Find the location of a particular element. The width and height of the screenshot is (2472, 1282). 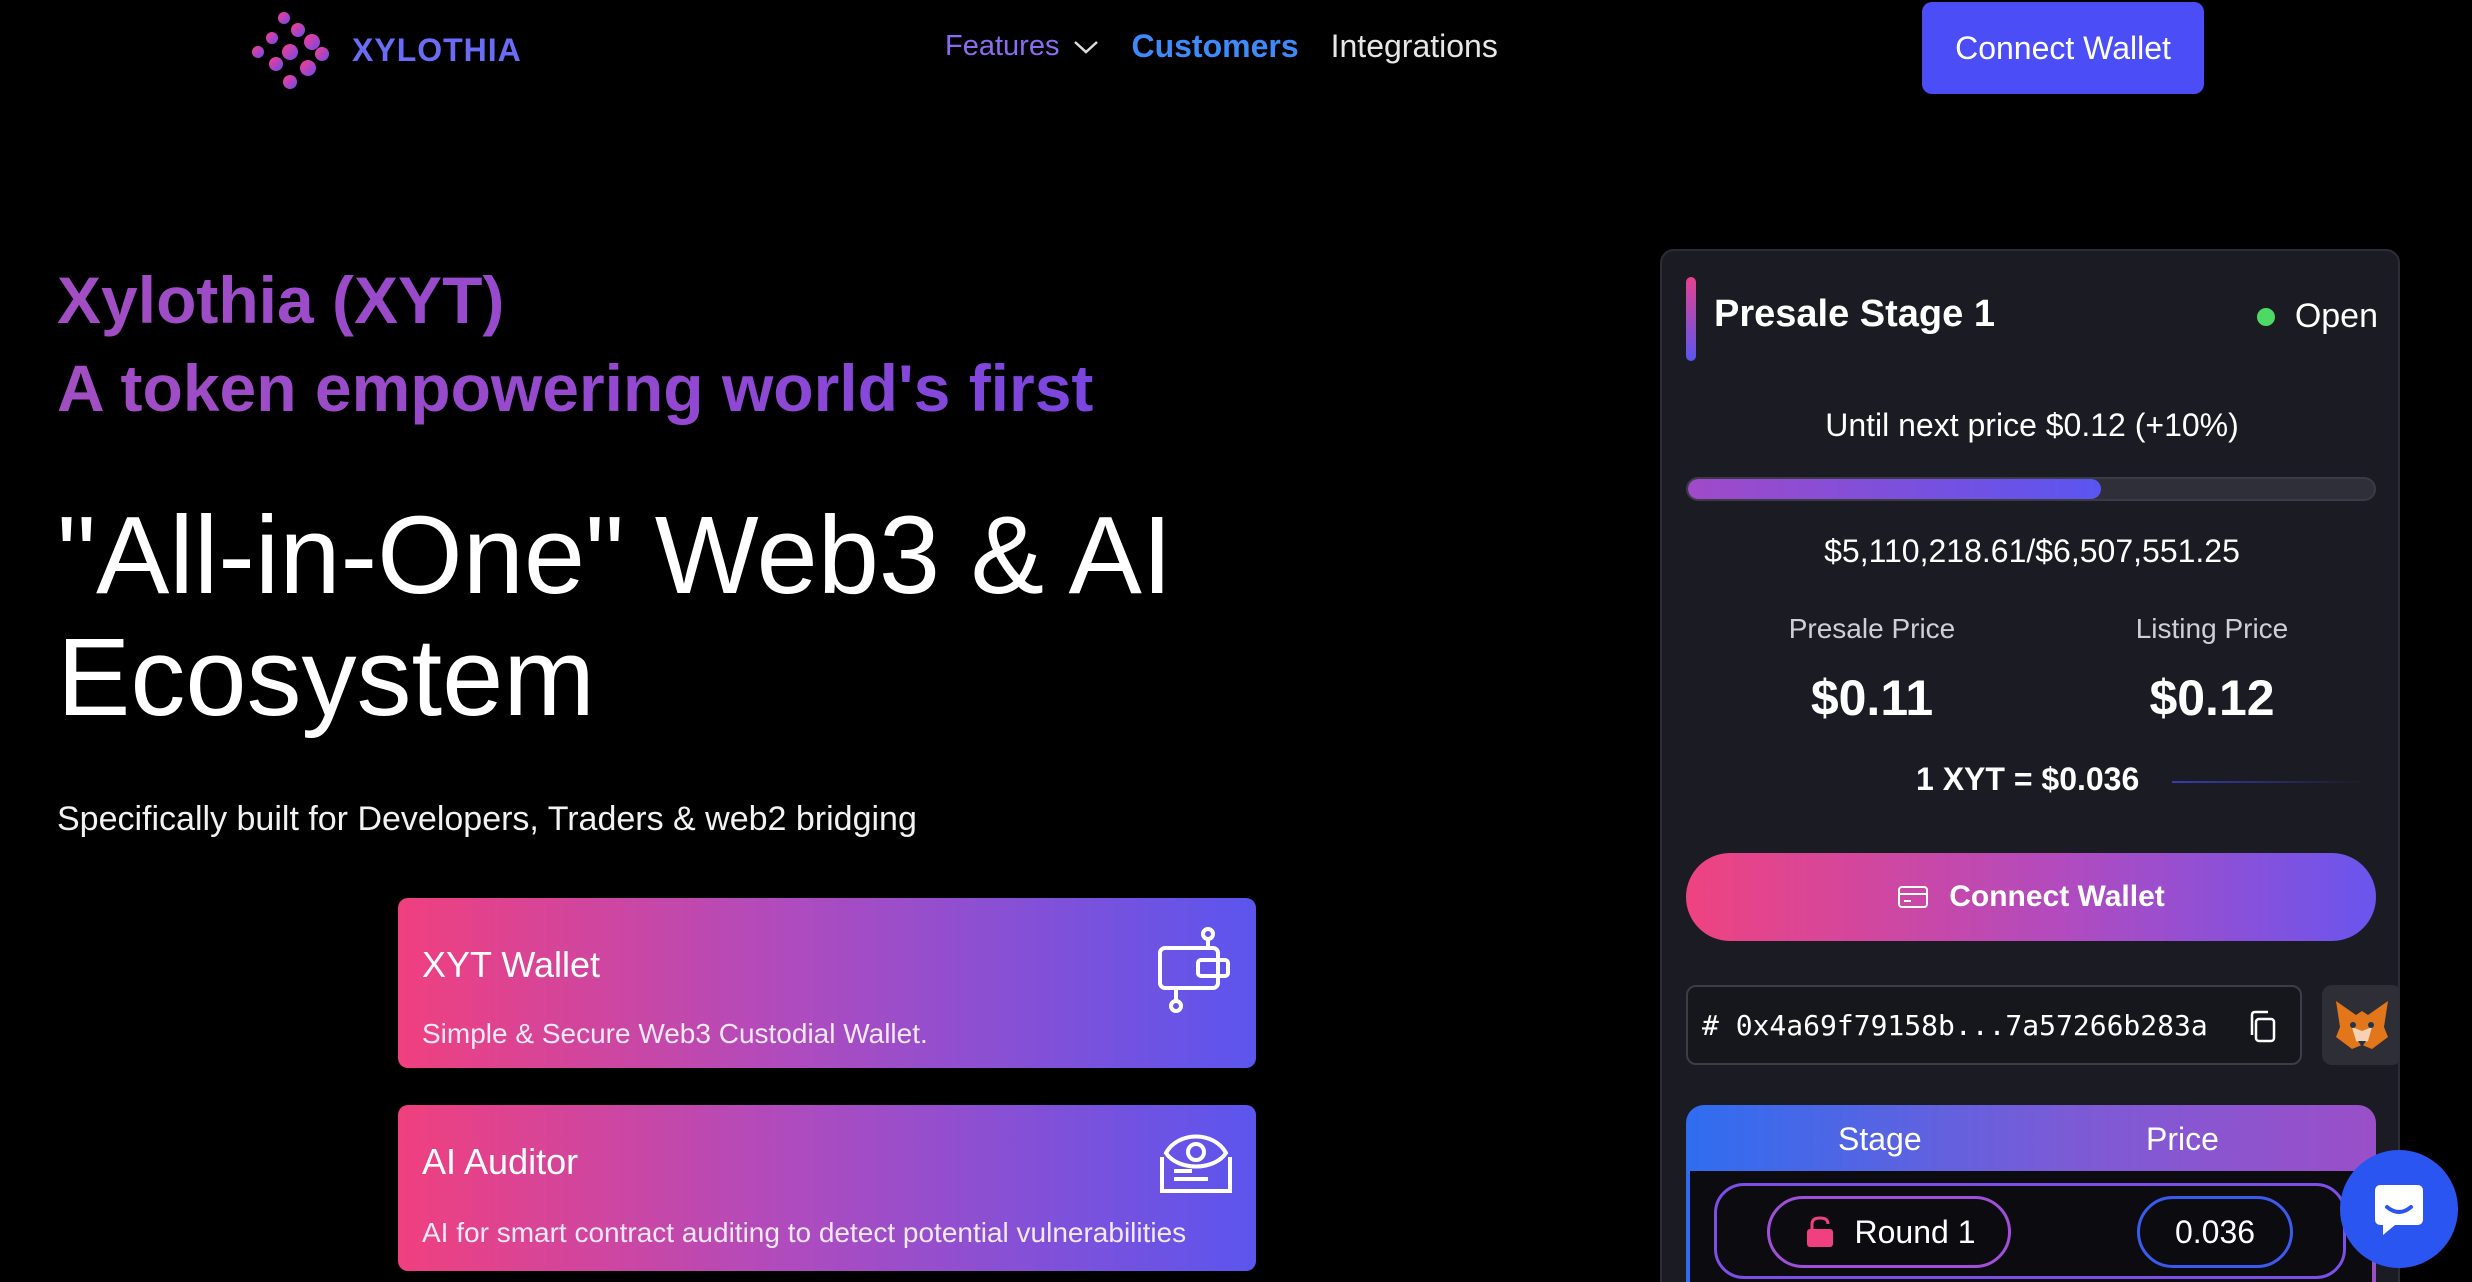

stage-price-pill: 0.036 is located at coordinates (2215, 1232).